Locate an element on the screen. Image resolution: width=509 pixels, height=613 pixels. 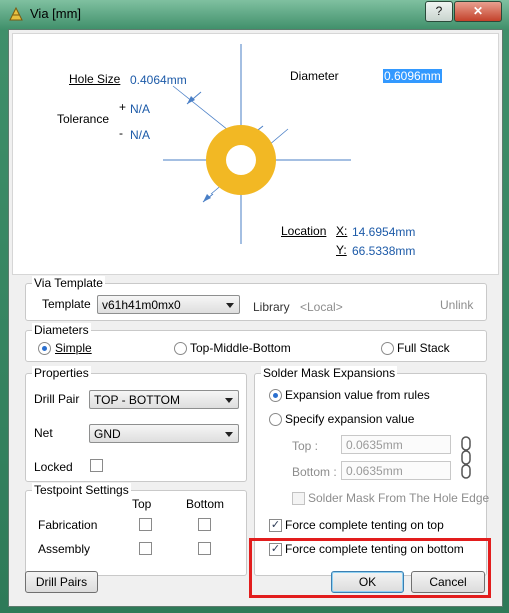
tolerance-plus-value: N/A is located at coordinates (140, 109).